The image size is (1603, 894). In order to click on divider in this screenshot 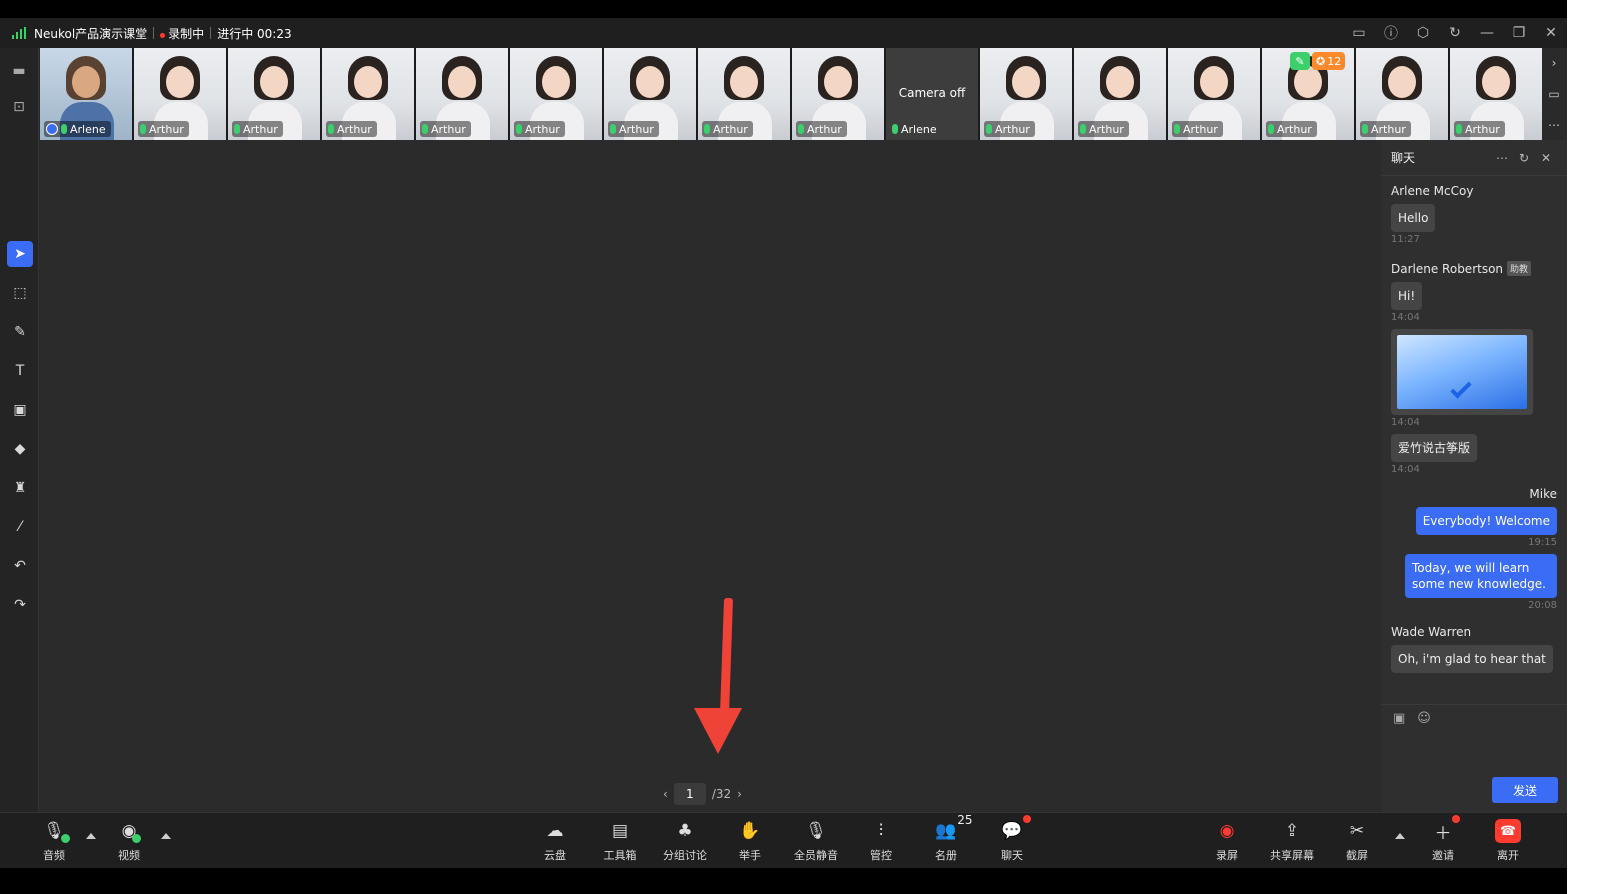, I will do `click(211, 33)`.